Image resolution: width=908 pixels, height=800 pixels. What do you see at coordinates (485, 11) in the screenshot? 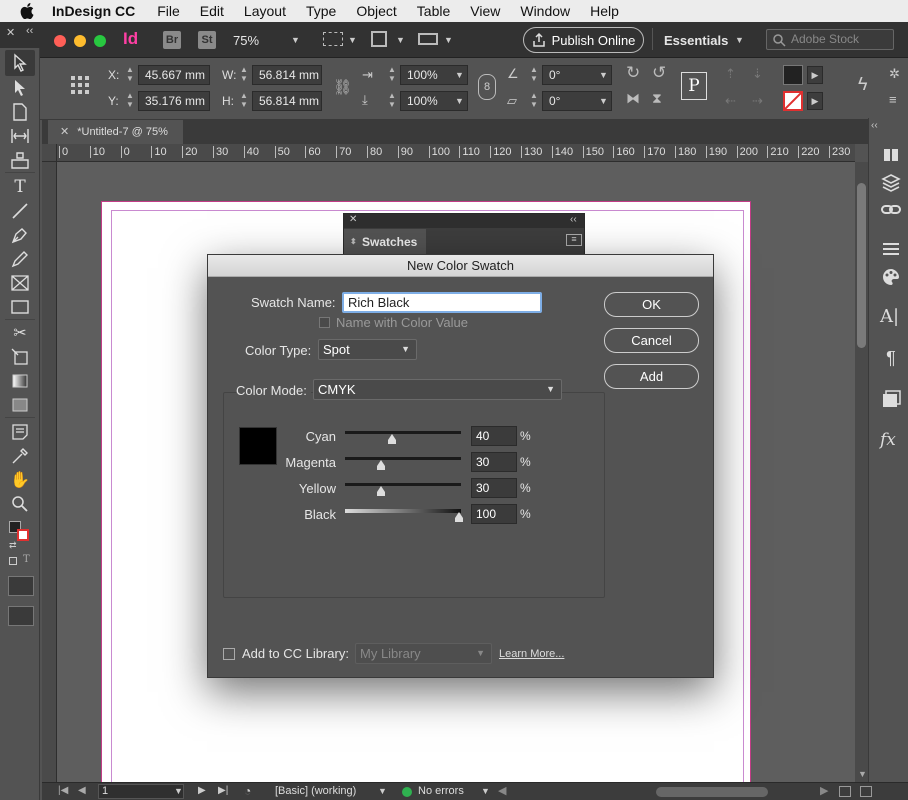
I see `menu-view: View` at bounding box center [485, 11].